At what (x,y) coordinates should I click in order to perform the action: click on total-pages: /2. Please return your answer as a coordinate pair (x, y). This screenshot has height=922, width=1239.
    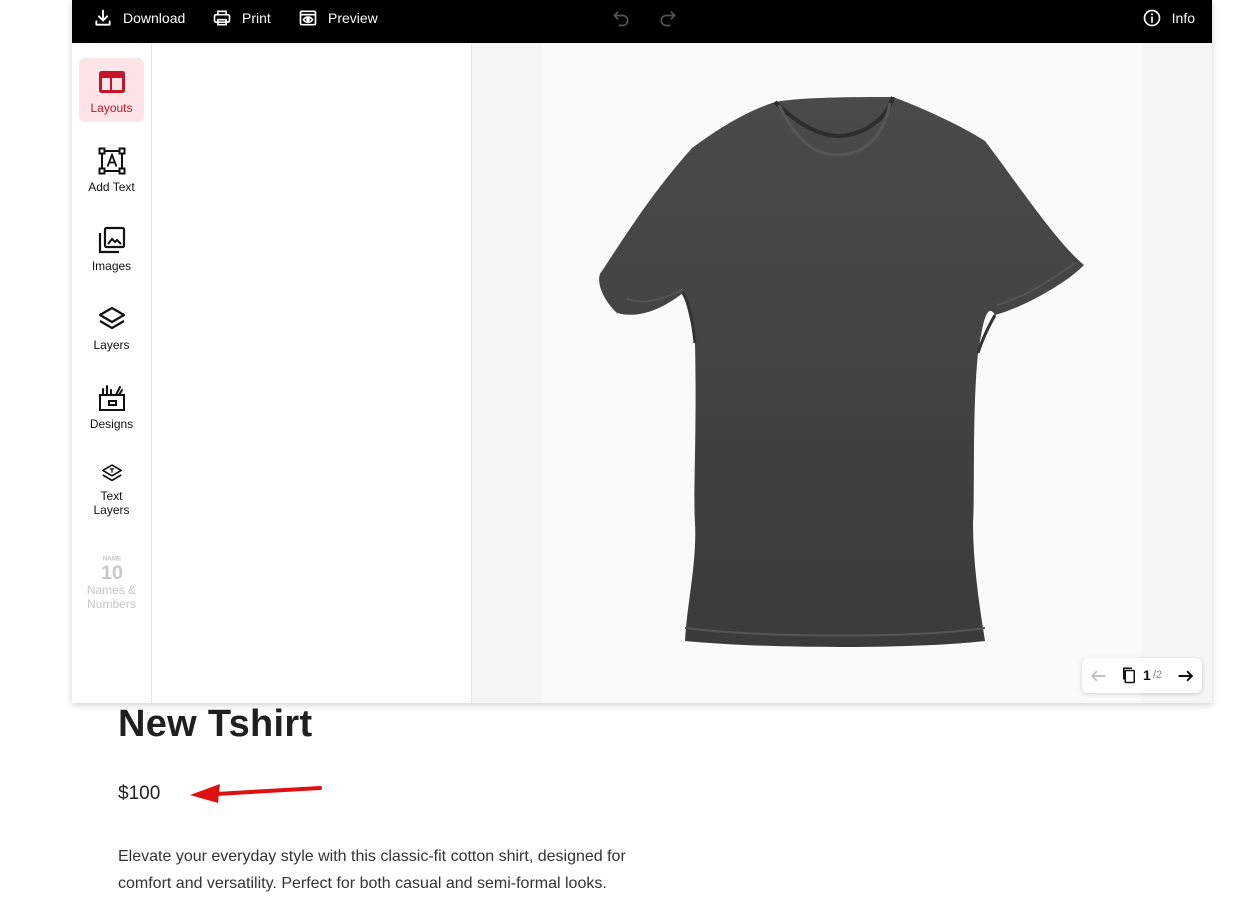
    Looking at the image, I should click on (1158, 675).